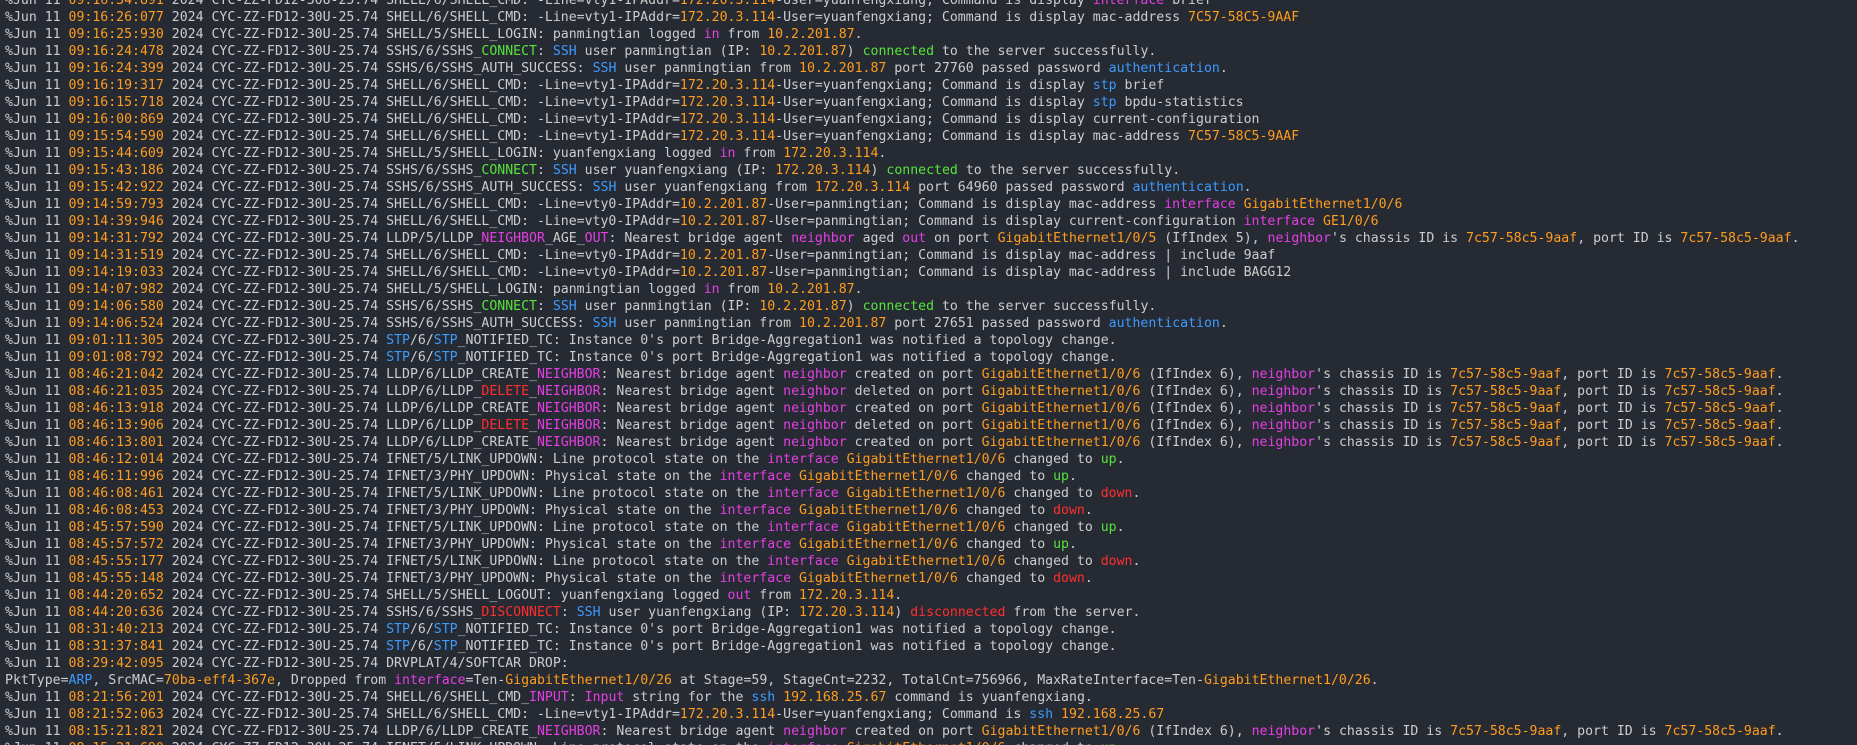  What do you see at coordinates (116, 153) in the screenshot?
I see `timestamp: 09:15:44:609` at bounding box center [116, 153].